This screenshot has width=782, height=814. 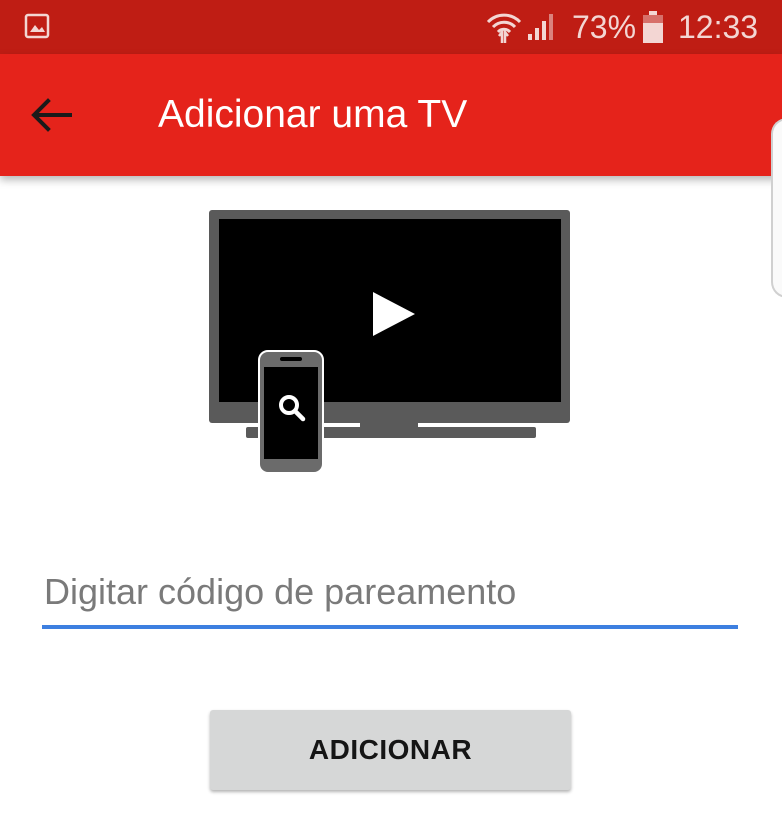 What do you see at coordinates (390, 750) in the screenshot?
I see `add-button: ADICIONAR` at bounding box center [390, 750].